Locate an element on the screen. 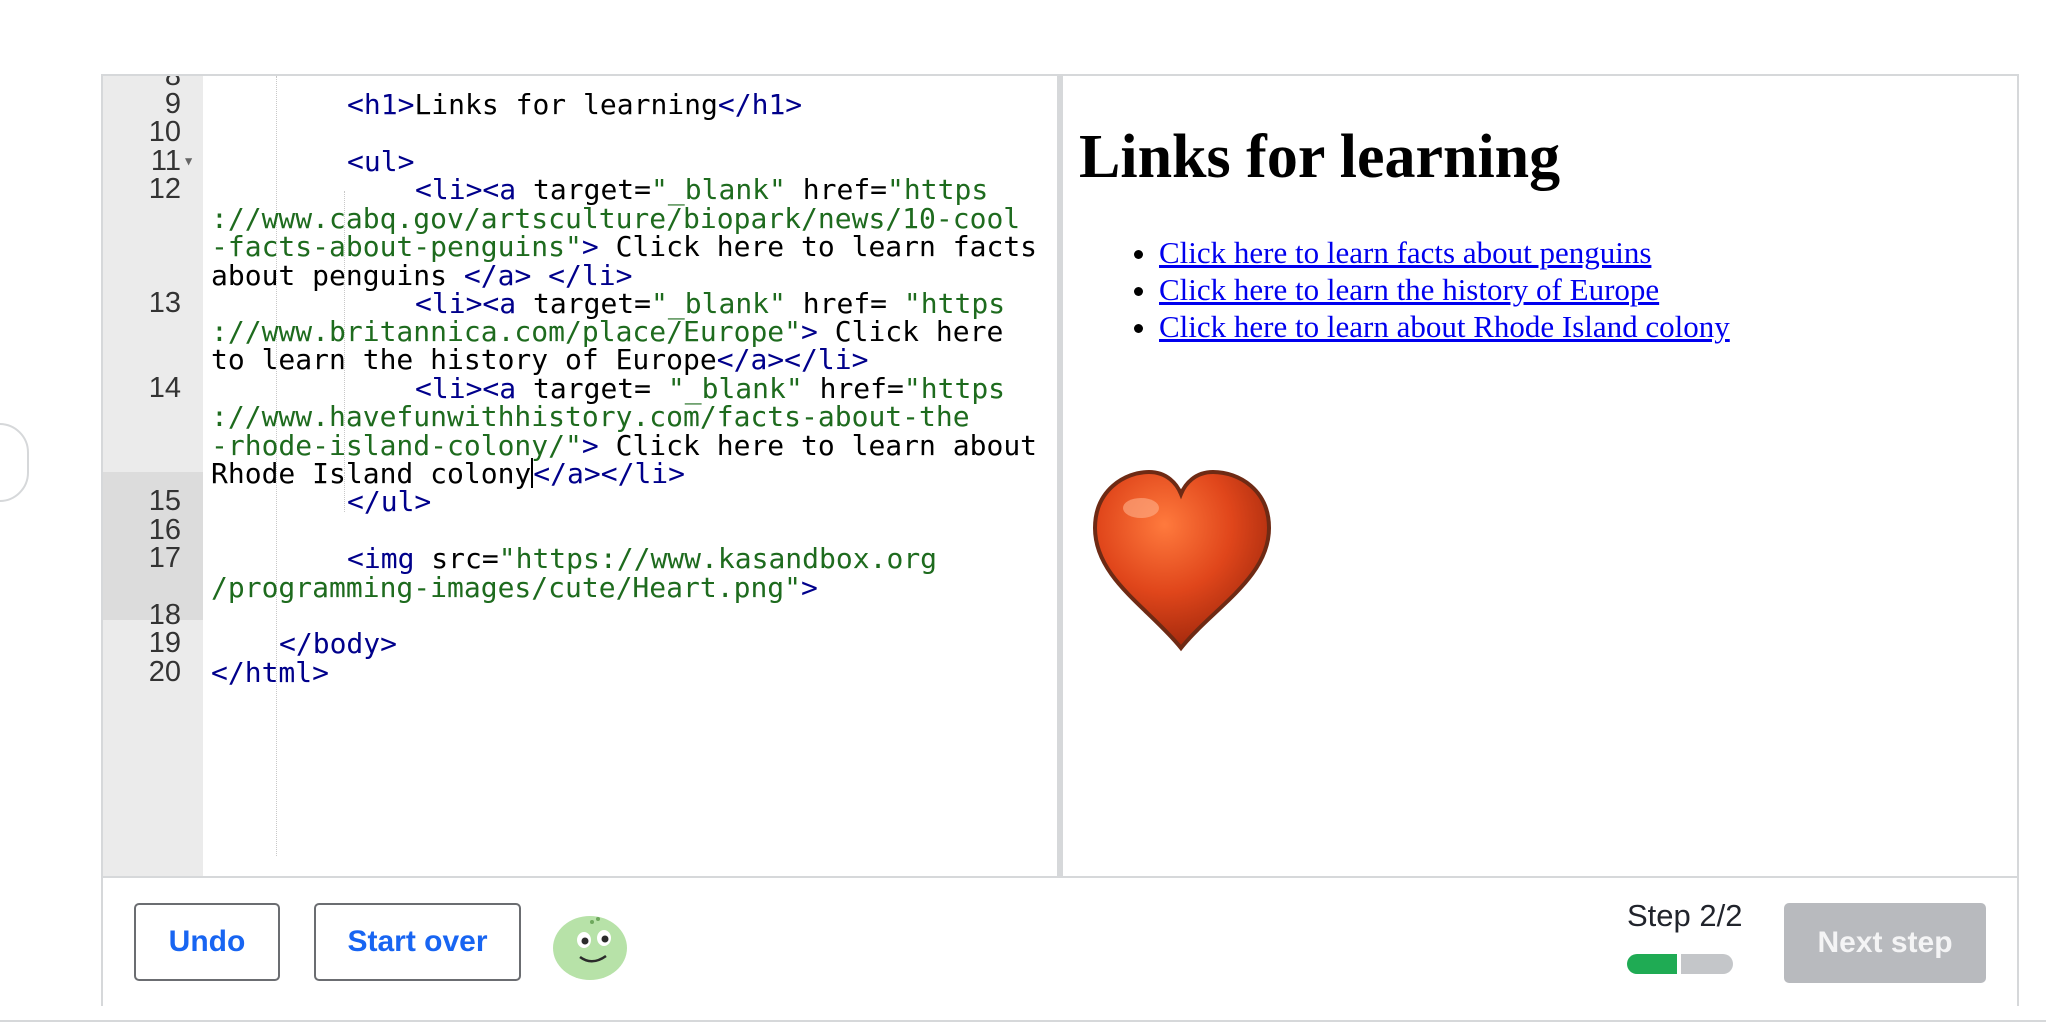  code-line: <h1>Links for learning</h1> is located at coordinates (574, 104).